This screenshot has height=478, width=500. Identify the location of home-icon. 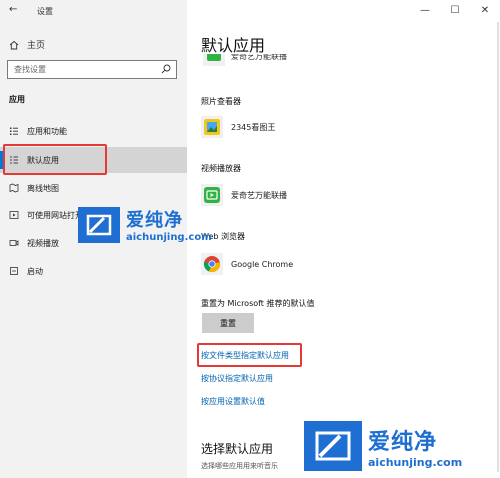
(14, 44).